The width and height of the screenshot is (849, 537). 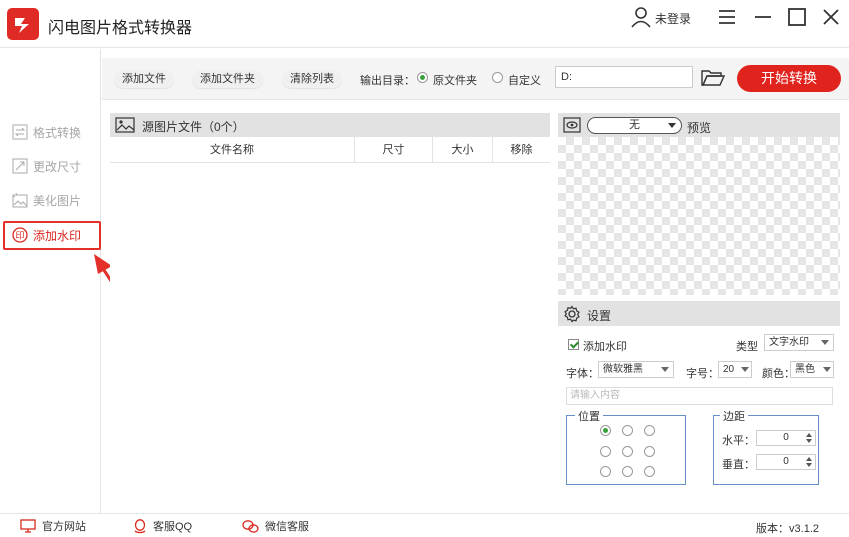 I want to click on preview-eye-icon, so click(x=572, y=126).